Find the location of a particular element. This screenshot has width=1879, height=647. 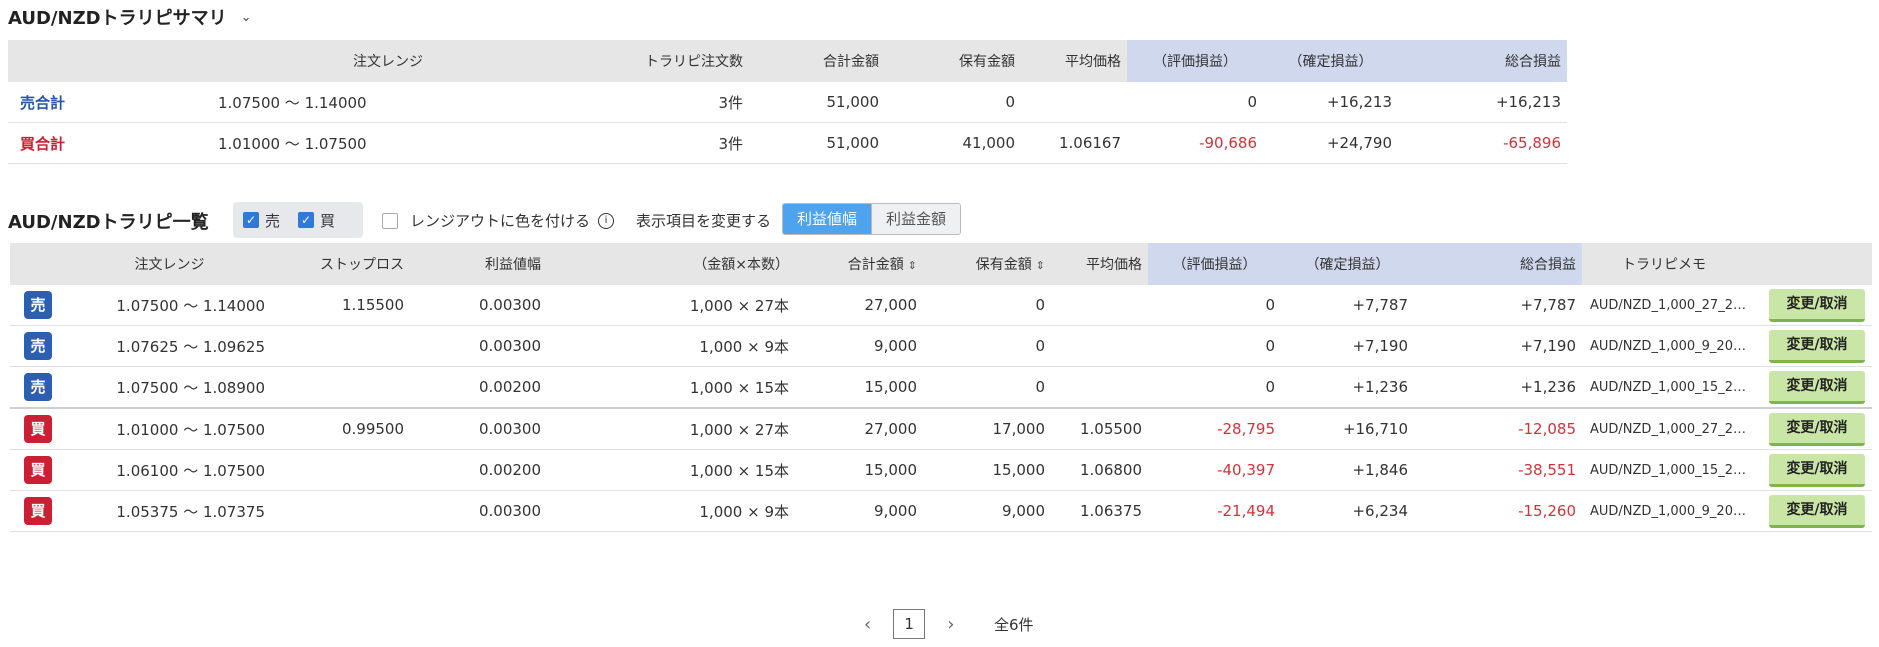

summary-net: +16,213 is located at coordinates (1482, 102).